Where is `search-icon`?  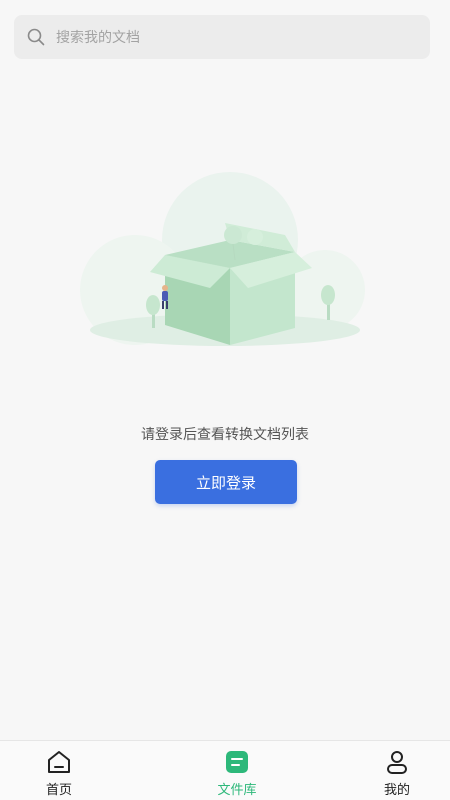
search-icon is located at coordinates (36, 37).